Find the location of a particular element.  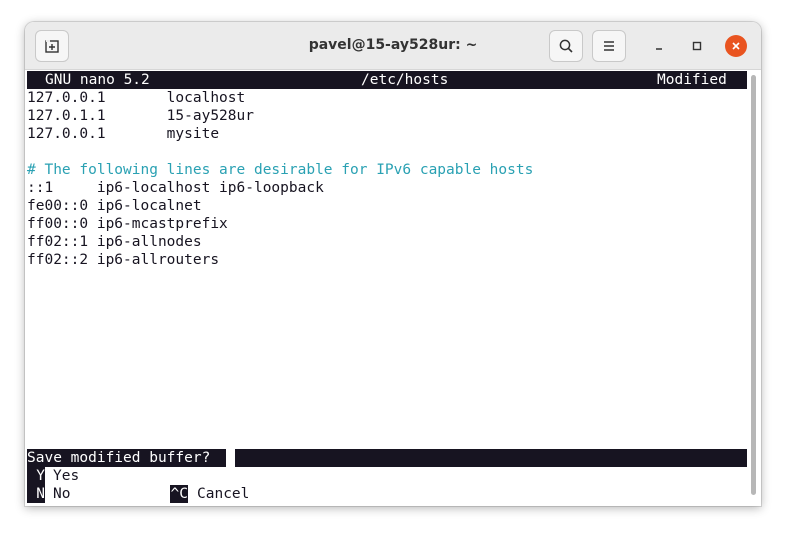

option-cancel-label: Cancel is located at coordinates (223, 494).